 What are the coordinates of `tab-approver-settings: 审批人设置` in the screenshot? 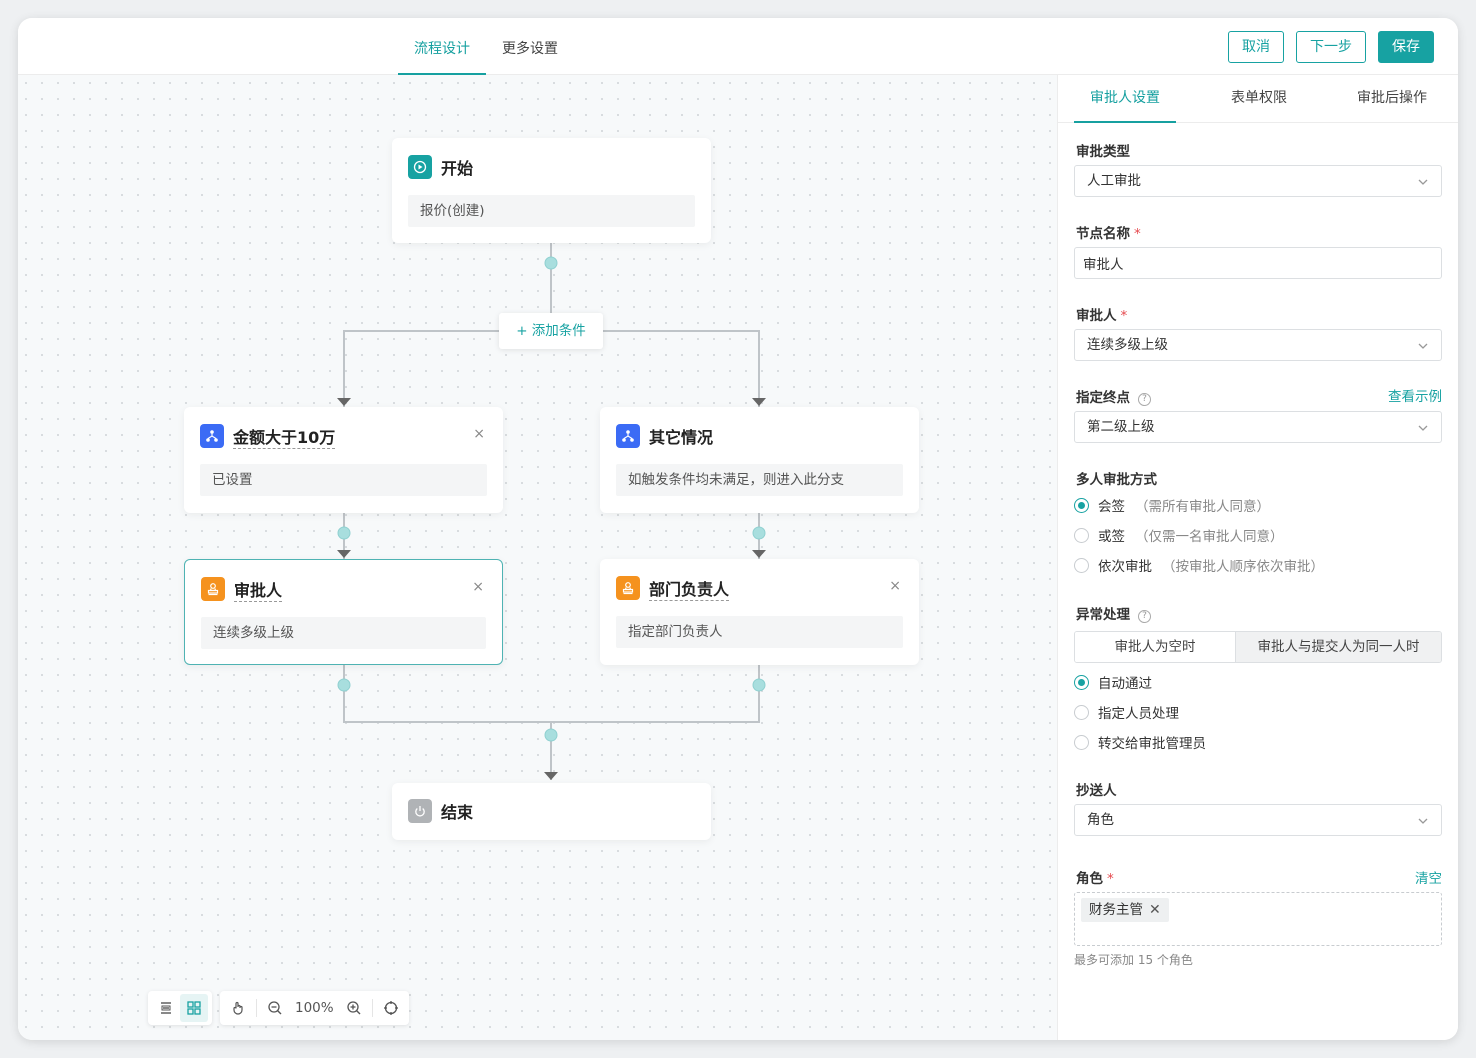 It's located at (1125, 99).